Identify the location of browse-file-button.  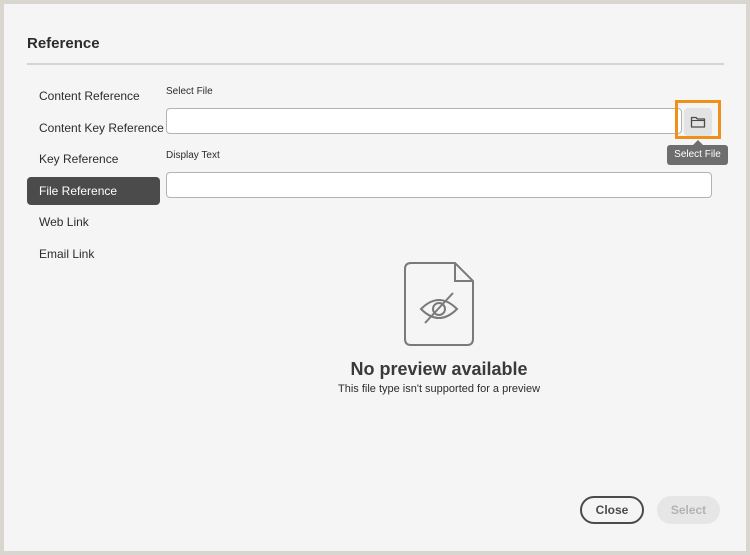
(698, 122).